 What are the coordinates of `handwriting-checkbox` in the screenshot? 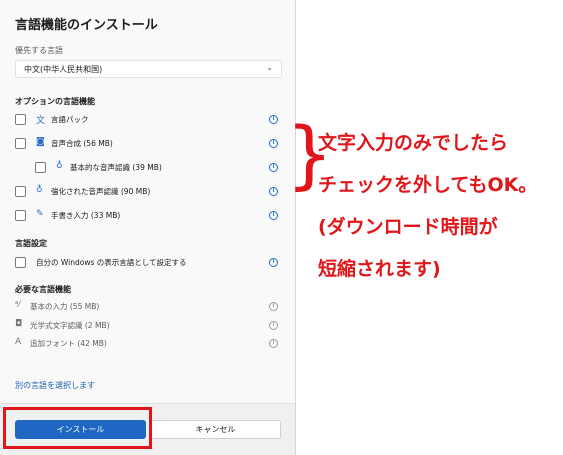 It's located at (20, 215).